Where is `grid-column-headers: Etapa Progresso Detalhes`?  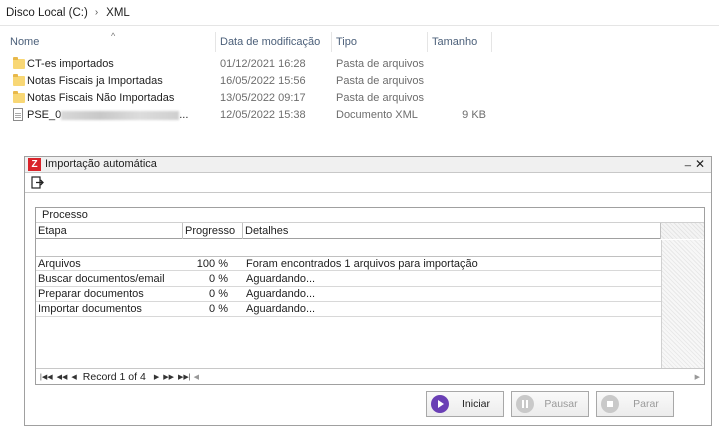 grid-column-headers: Etapa Progresso Detalhes is located at coordinates (370, 231).